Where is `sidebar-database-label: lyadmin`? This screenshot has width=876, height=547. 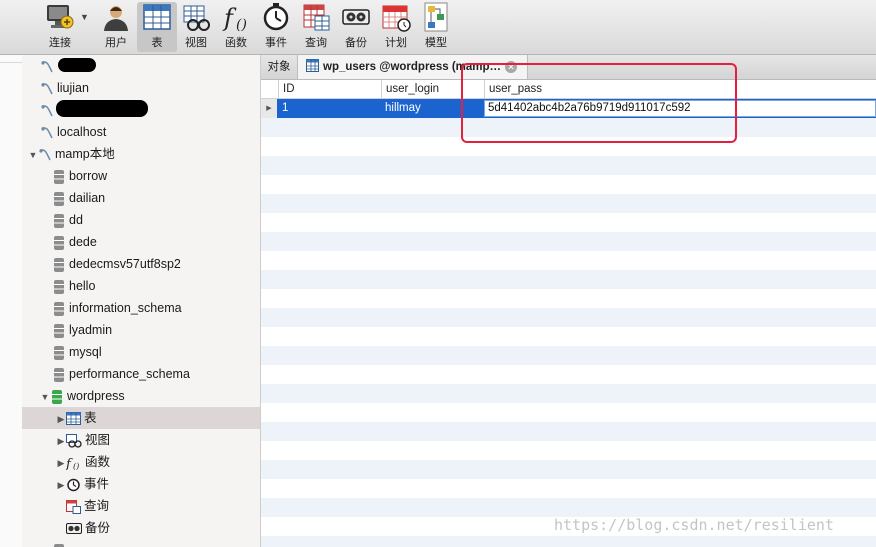
sidebar-database-label: lyadmin is located at coordinates (91, 330).